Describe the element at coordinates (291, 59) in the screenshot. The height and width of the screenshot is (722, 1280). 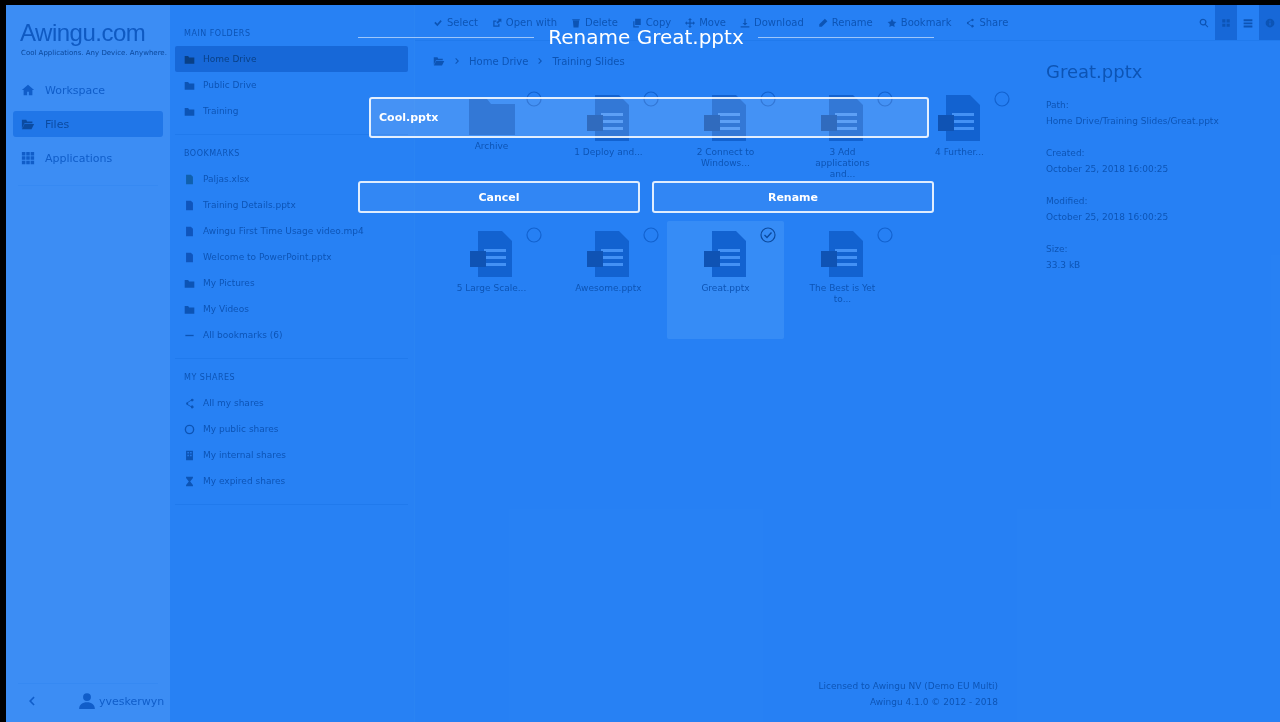
I see `folder-item: Home Drive` at that location.